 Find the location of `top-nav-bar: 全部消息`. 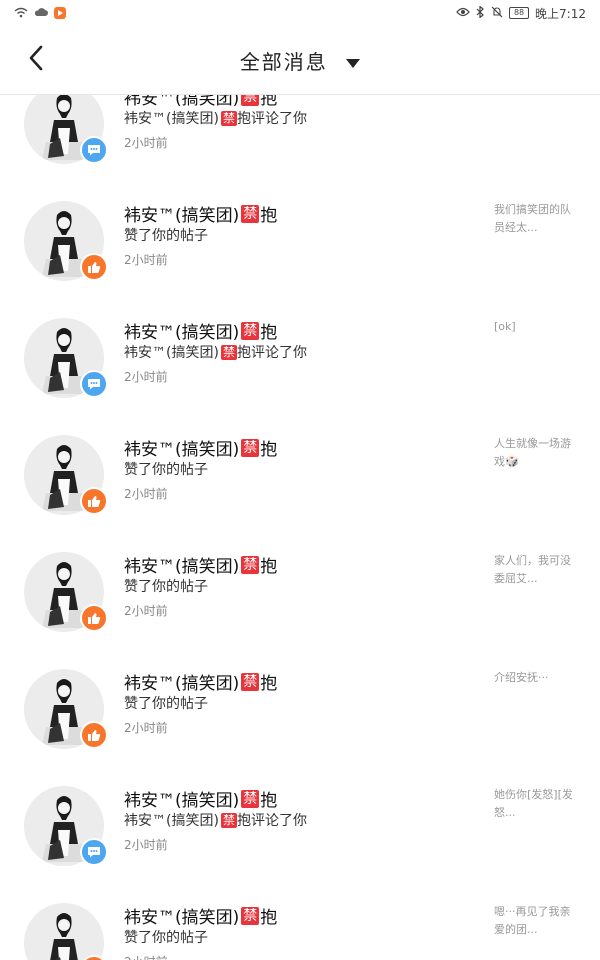

top-nav-bar: 全部消息 is located at coordinates (300, 60).